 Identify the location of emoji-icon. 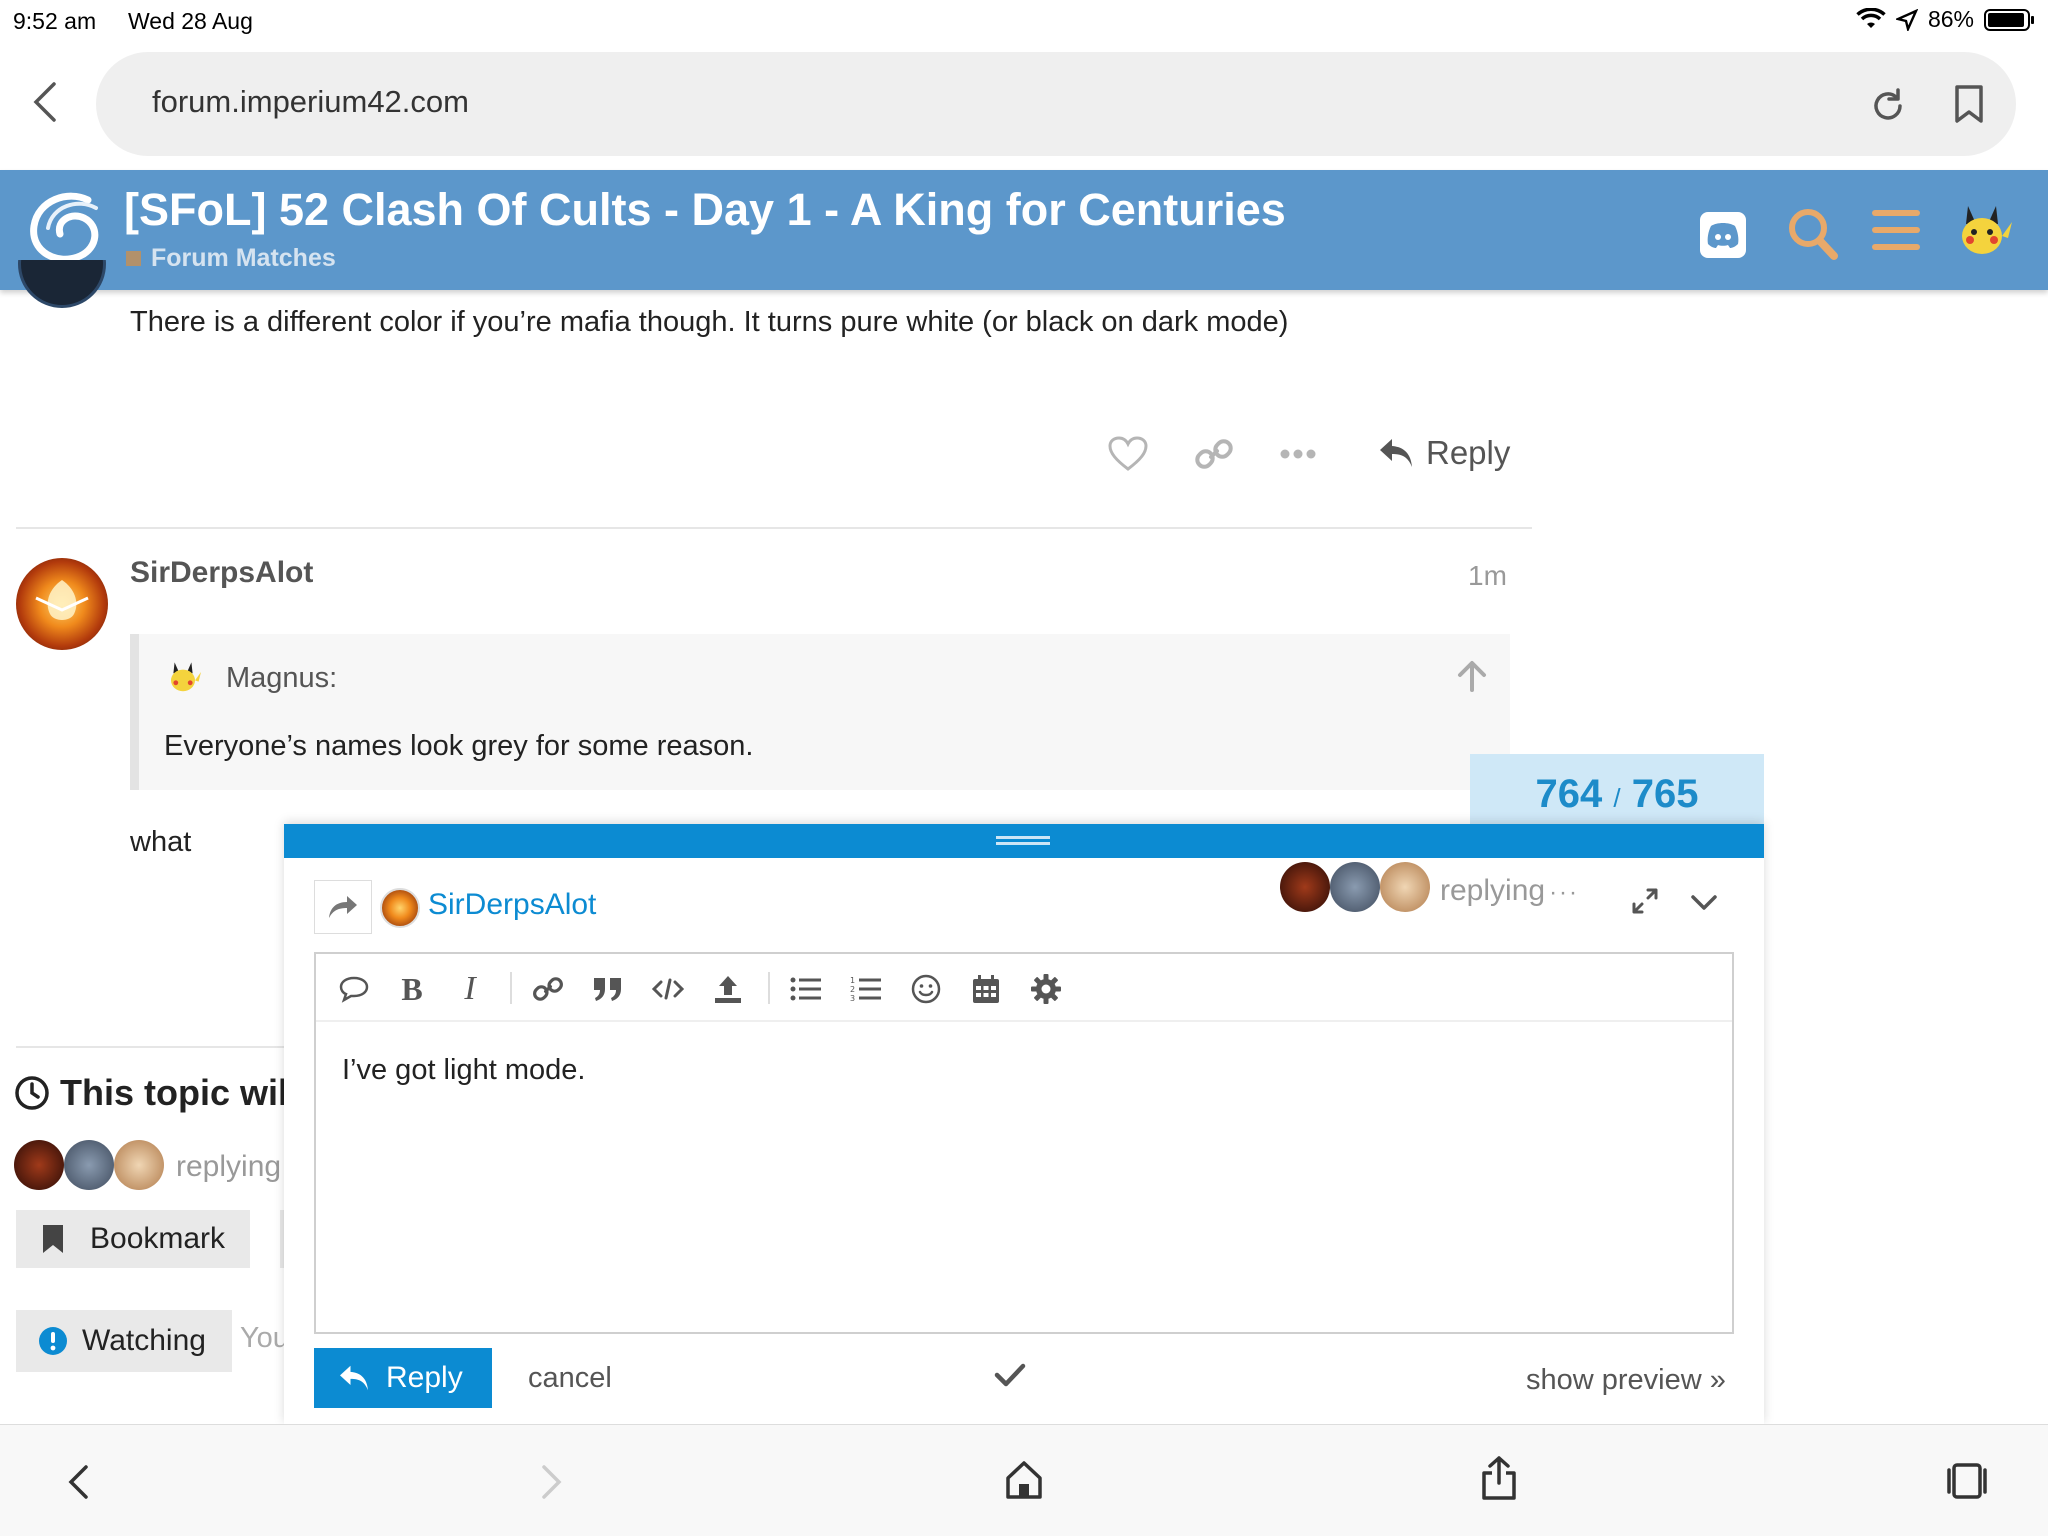
(926, 989).